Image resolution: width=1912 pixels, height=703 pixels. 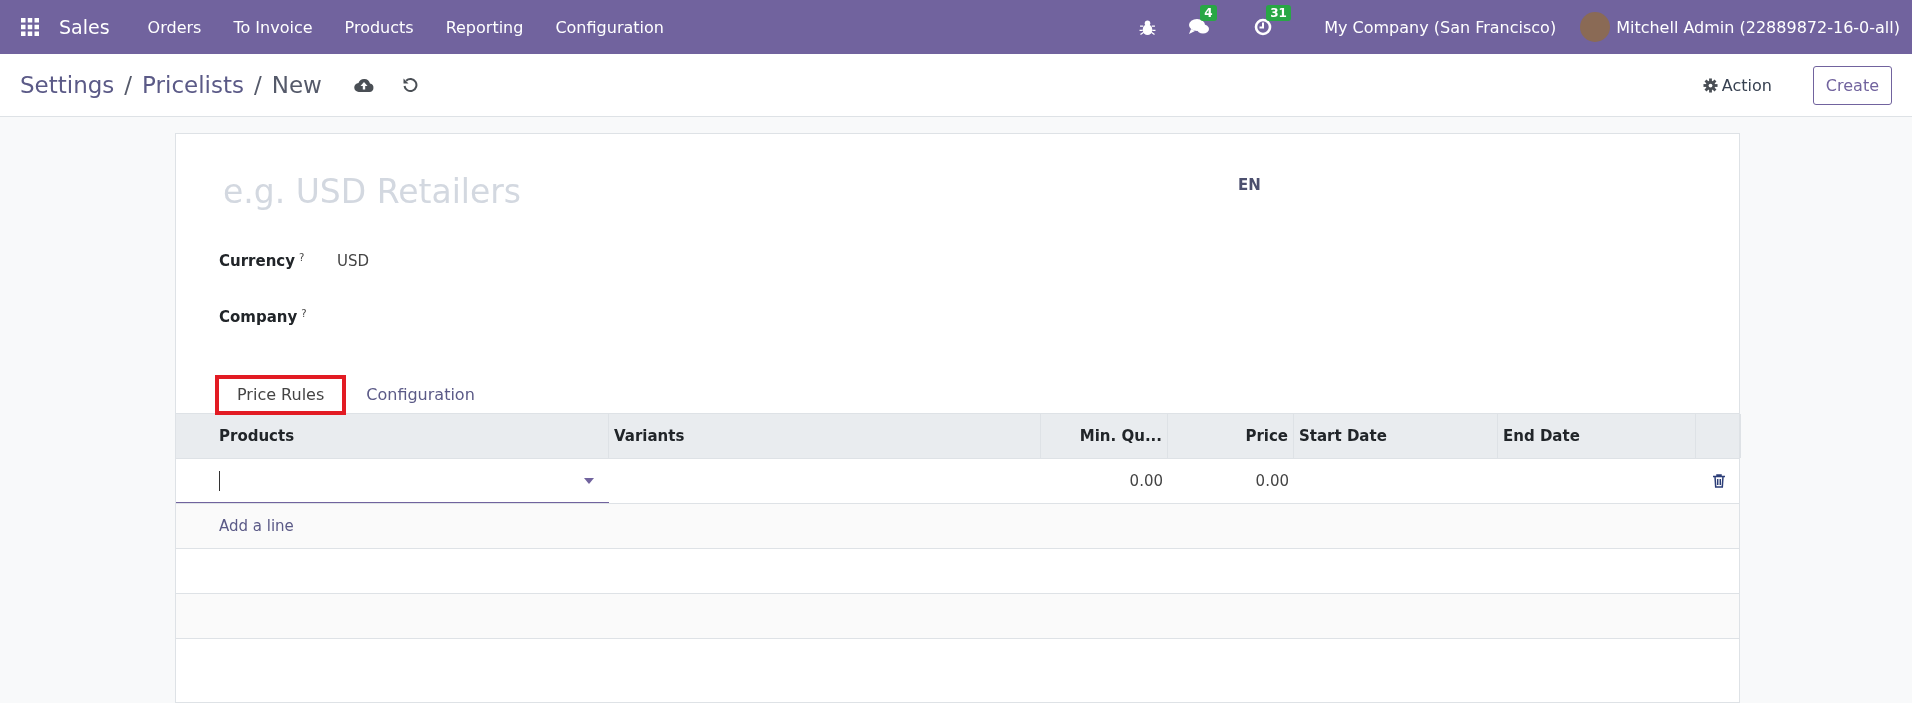 What do you see at coordinates (174, 27) in the screenshot?
I see `menu-item: Orders` at bounding box center [174, 27].